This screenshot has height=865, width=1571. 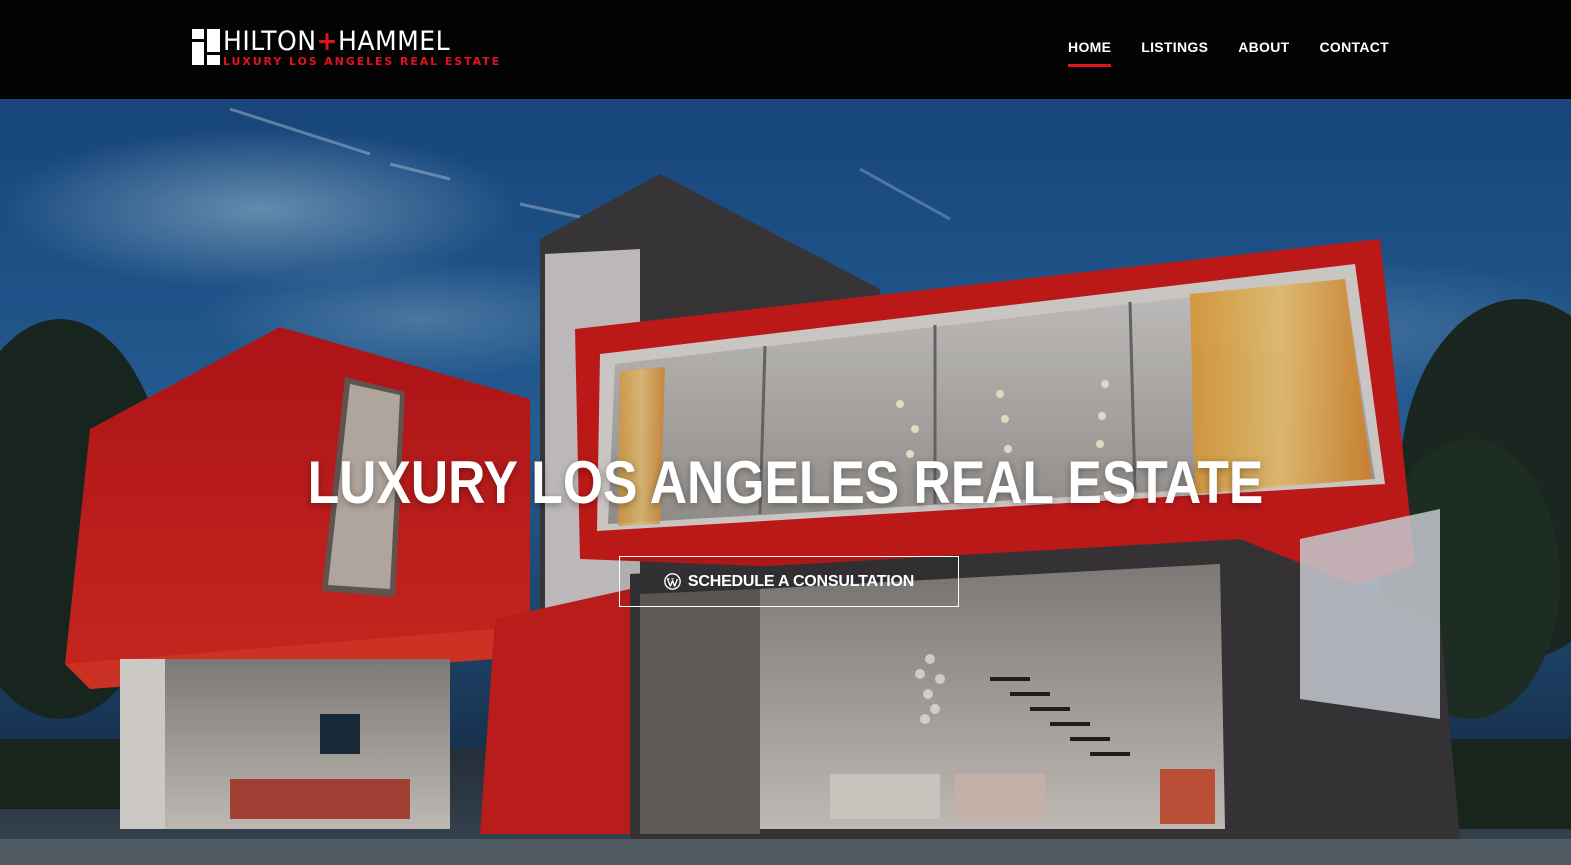 I want to click on nav-item-listings: LISTINGS, so click(x=1174, y=53).